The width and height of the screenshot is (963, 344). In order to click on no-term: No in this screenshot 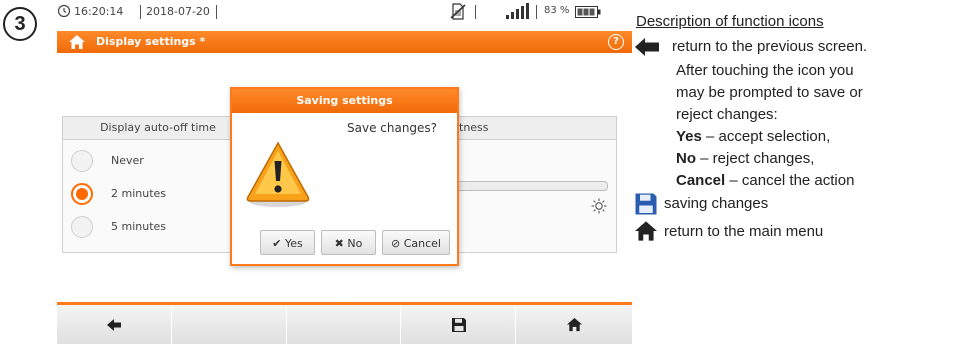, I will do `click(686, 158)`.